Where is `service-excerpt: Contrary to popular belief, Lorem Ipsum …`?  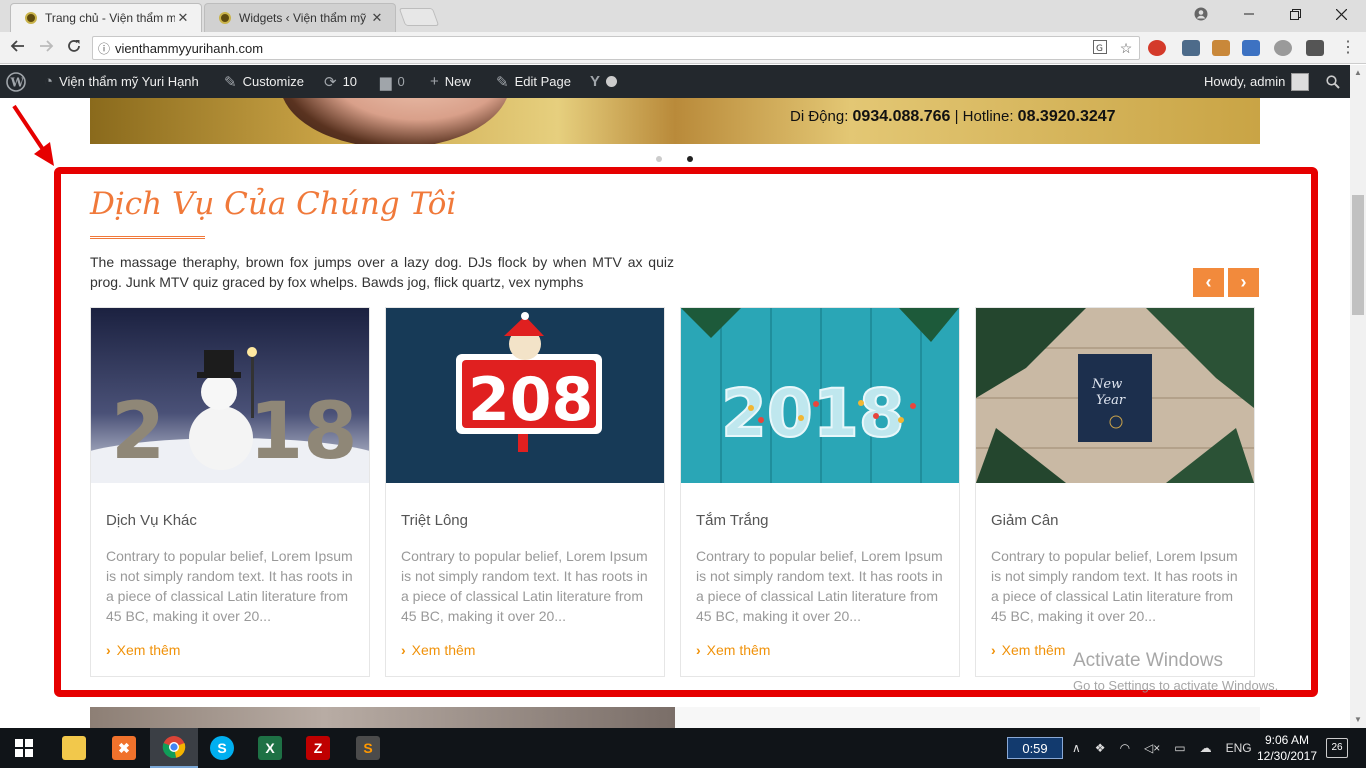
service-excerpt: Contrary to popular belief, Lorem Ipsum … is located at coordinates (229, 586).